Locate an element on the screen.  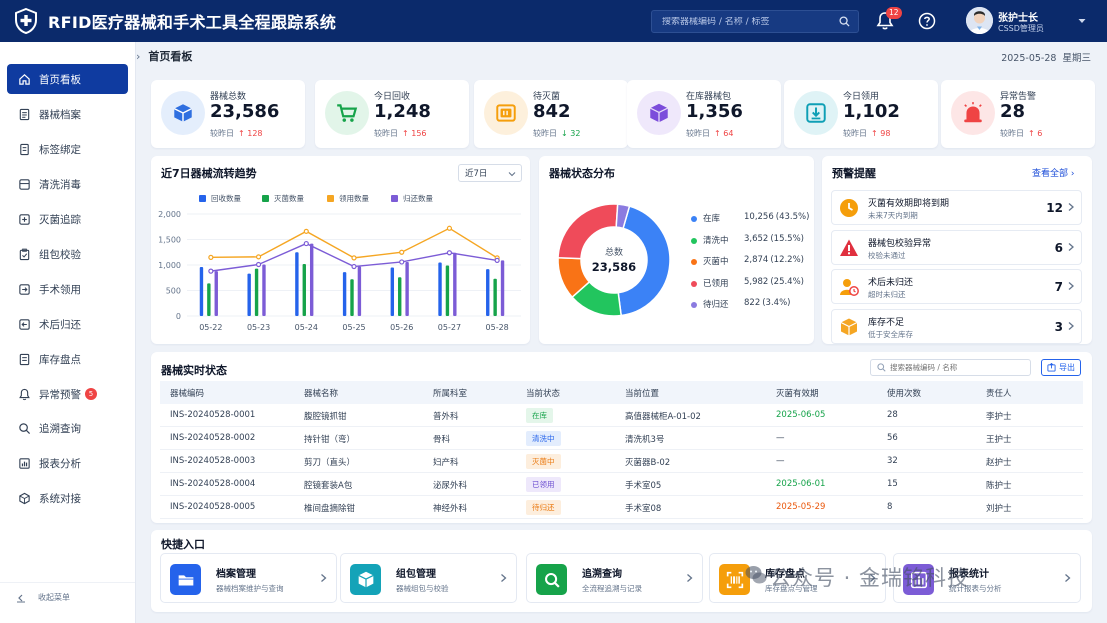
stat-value: 842 is located at coordinates (552, 111).